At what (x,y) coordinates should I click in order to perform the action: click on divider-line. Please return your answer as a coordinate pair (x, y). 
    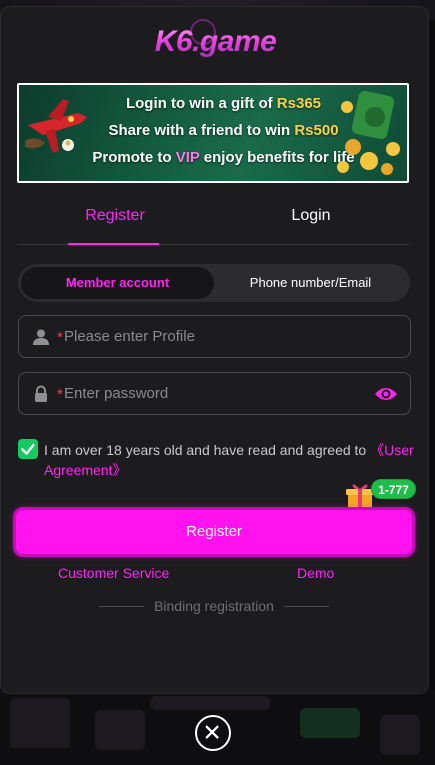
    Looking at the image, I should click on (306, 606).